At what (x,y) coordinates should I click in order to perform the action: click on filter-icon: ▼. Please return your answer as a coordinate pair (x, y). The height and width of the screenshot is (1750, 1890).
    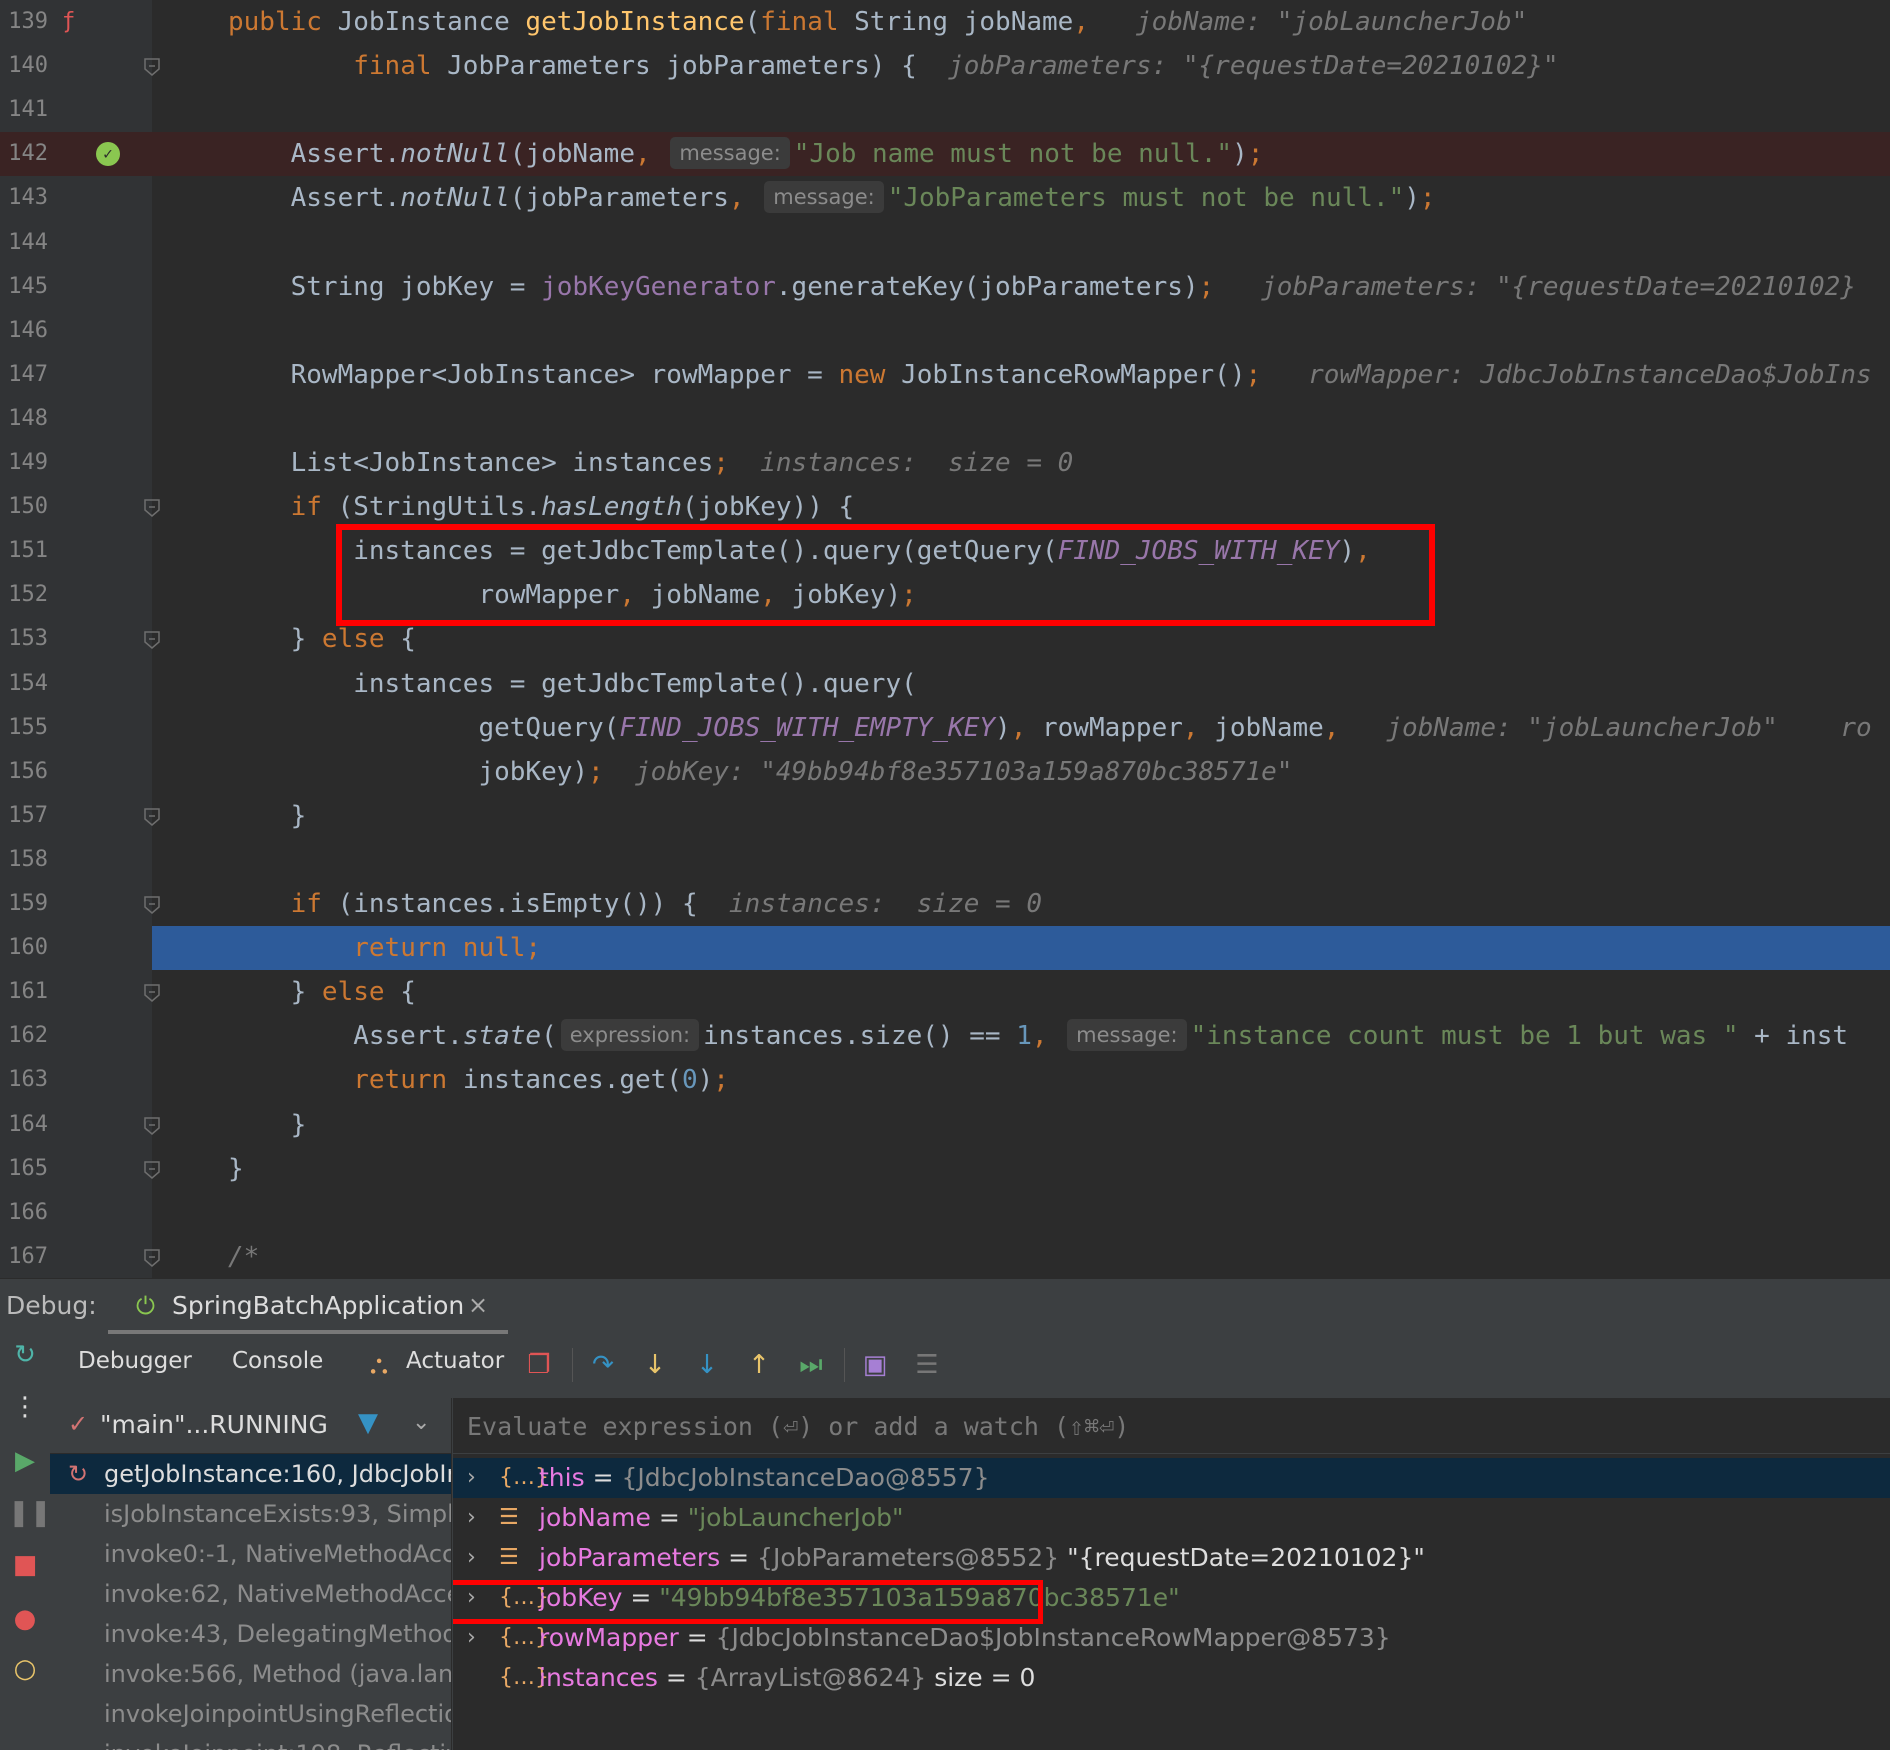
    Looking at the image, I should click on (368, 1423).